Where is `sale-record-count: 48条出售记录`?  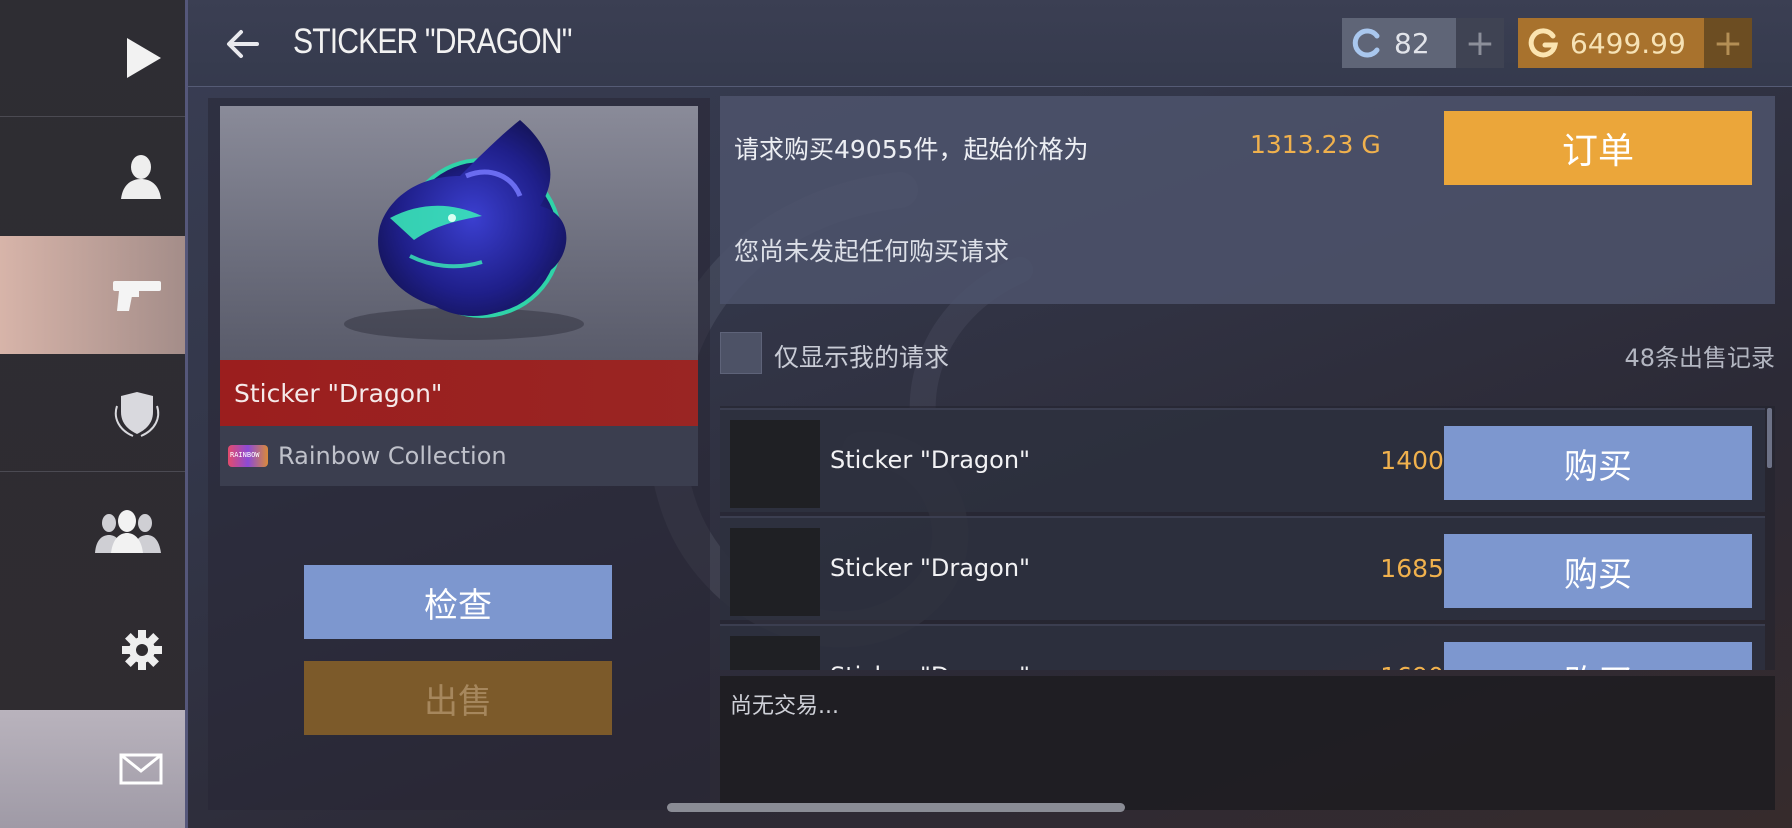 sale-record-count: 48条出售记录 is located at coordinates (1699, 358).